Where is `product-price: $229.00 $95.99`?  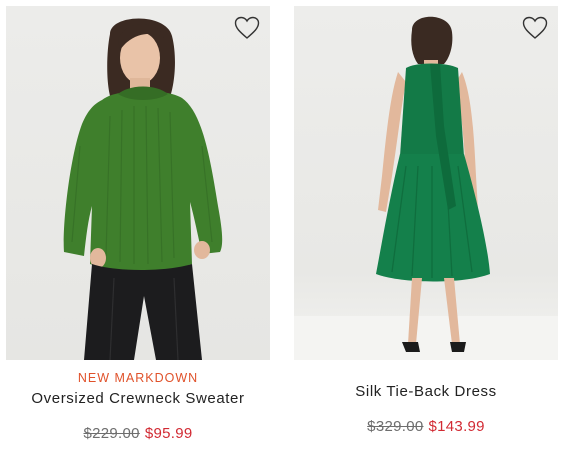 product-price: $229.00 $95.99 is located at coordinates (138, 434).